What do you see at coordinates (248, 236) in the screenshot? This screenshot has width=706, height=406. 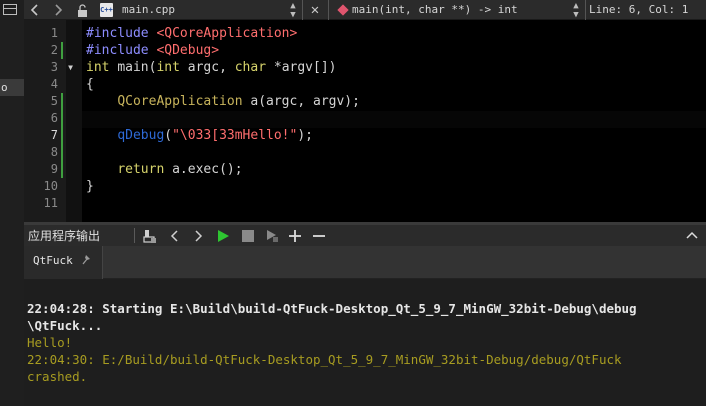 I see `stop-icon` at bounding box center [248, 236].